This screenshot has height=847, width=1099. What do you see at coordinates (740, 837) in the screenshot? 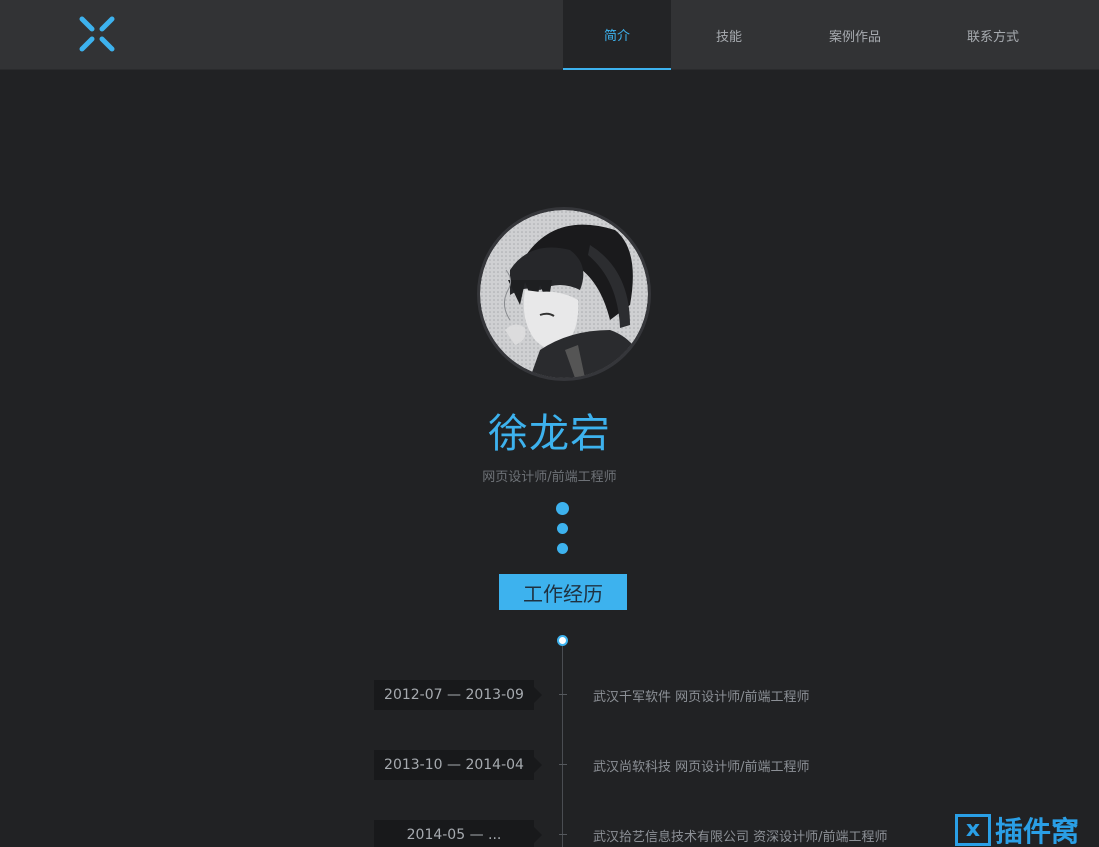
I see `timeline-description: 武汉拾艺信息技术有限公司 资深设计师/前端工程师` at bounding box center [740, 837].